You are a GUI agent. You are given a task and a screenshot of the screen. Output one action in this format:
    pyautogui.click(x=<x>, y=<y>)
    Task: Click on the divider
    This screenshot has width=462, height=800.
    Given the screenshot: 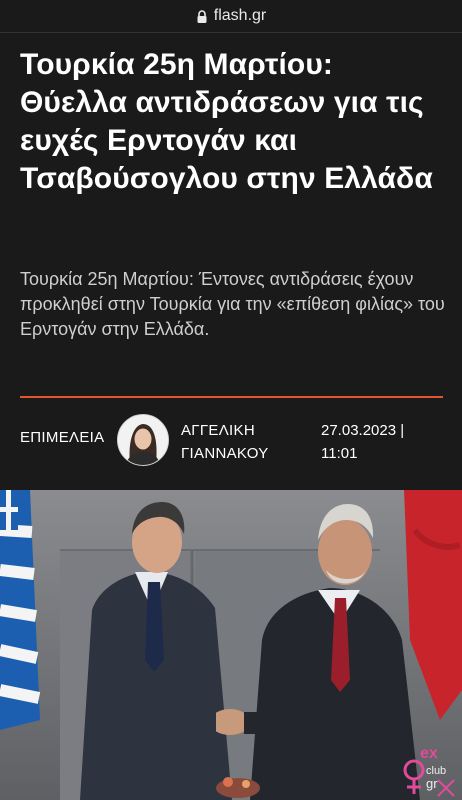 What is the action you would take?
    pyautogui.click(x=231, y=32)
    